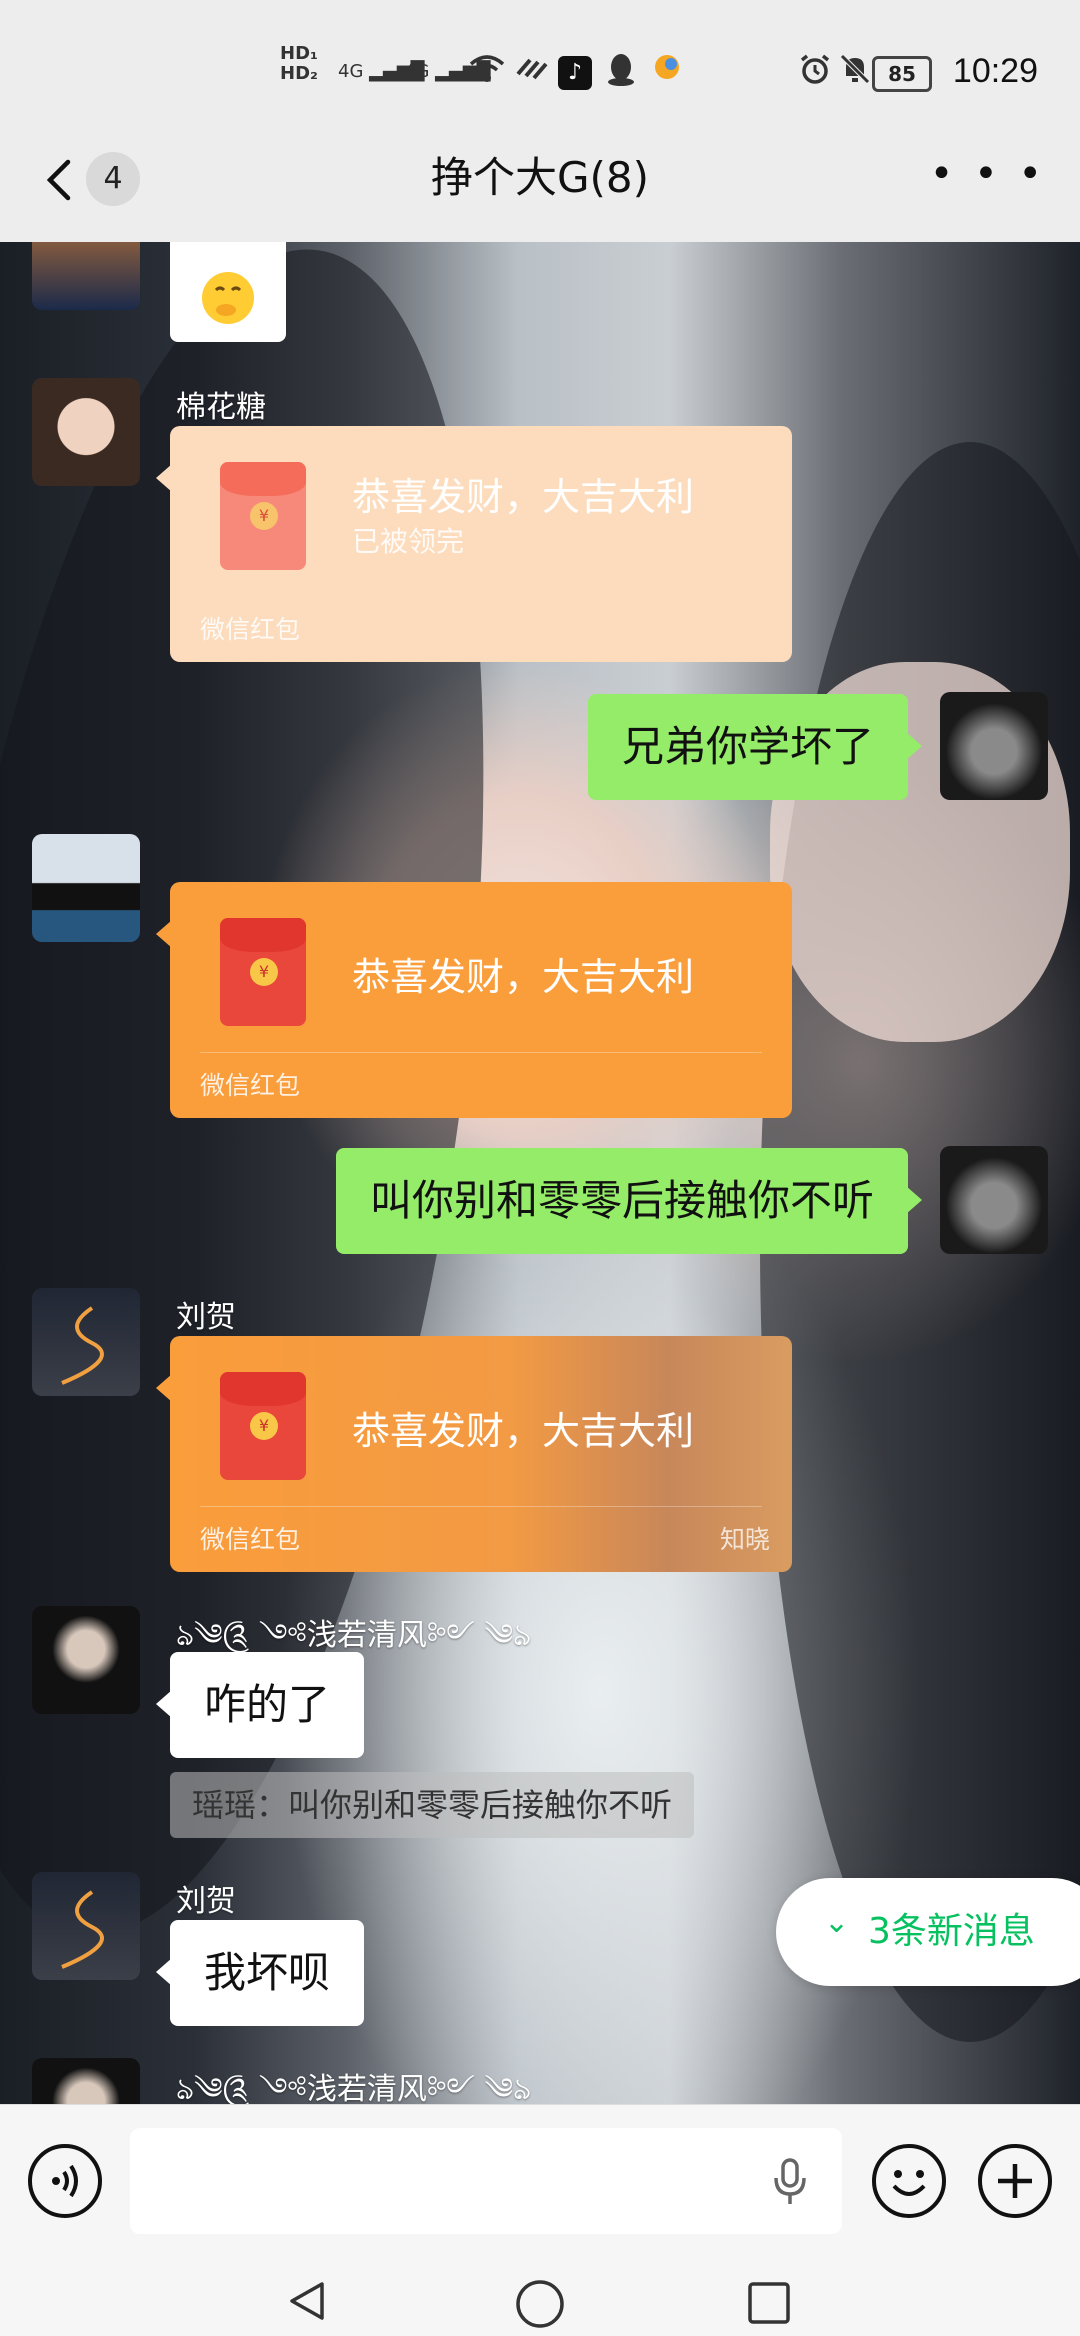  Describe the element at coordinates (228, 298) in the screenshot. I see `thinking-emoji-icon` at that location.